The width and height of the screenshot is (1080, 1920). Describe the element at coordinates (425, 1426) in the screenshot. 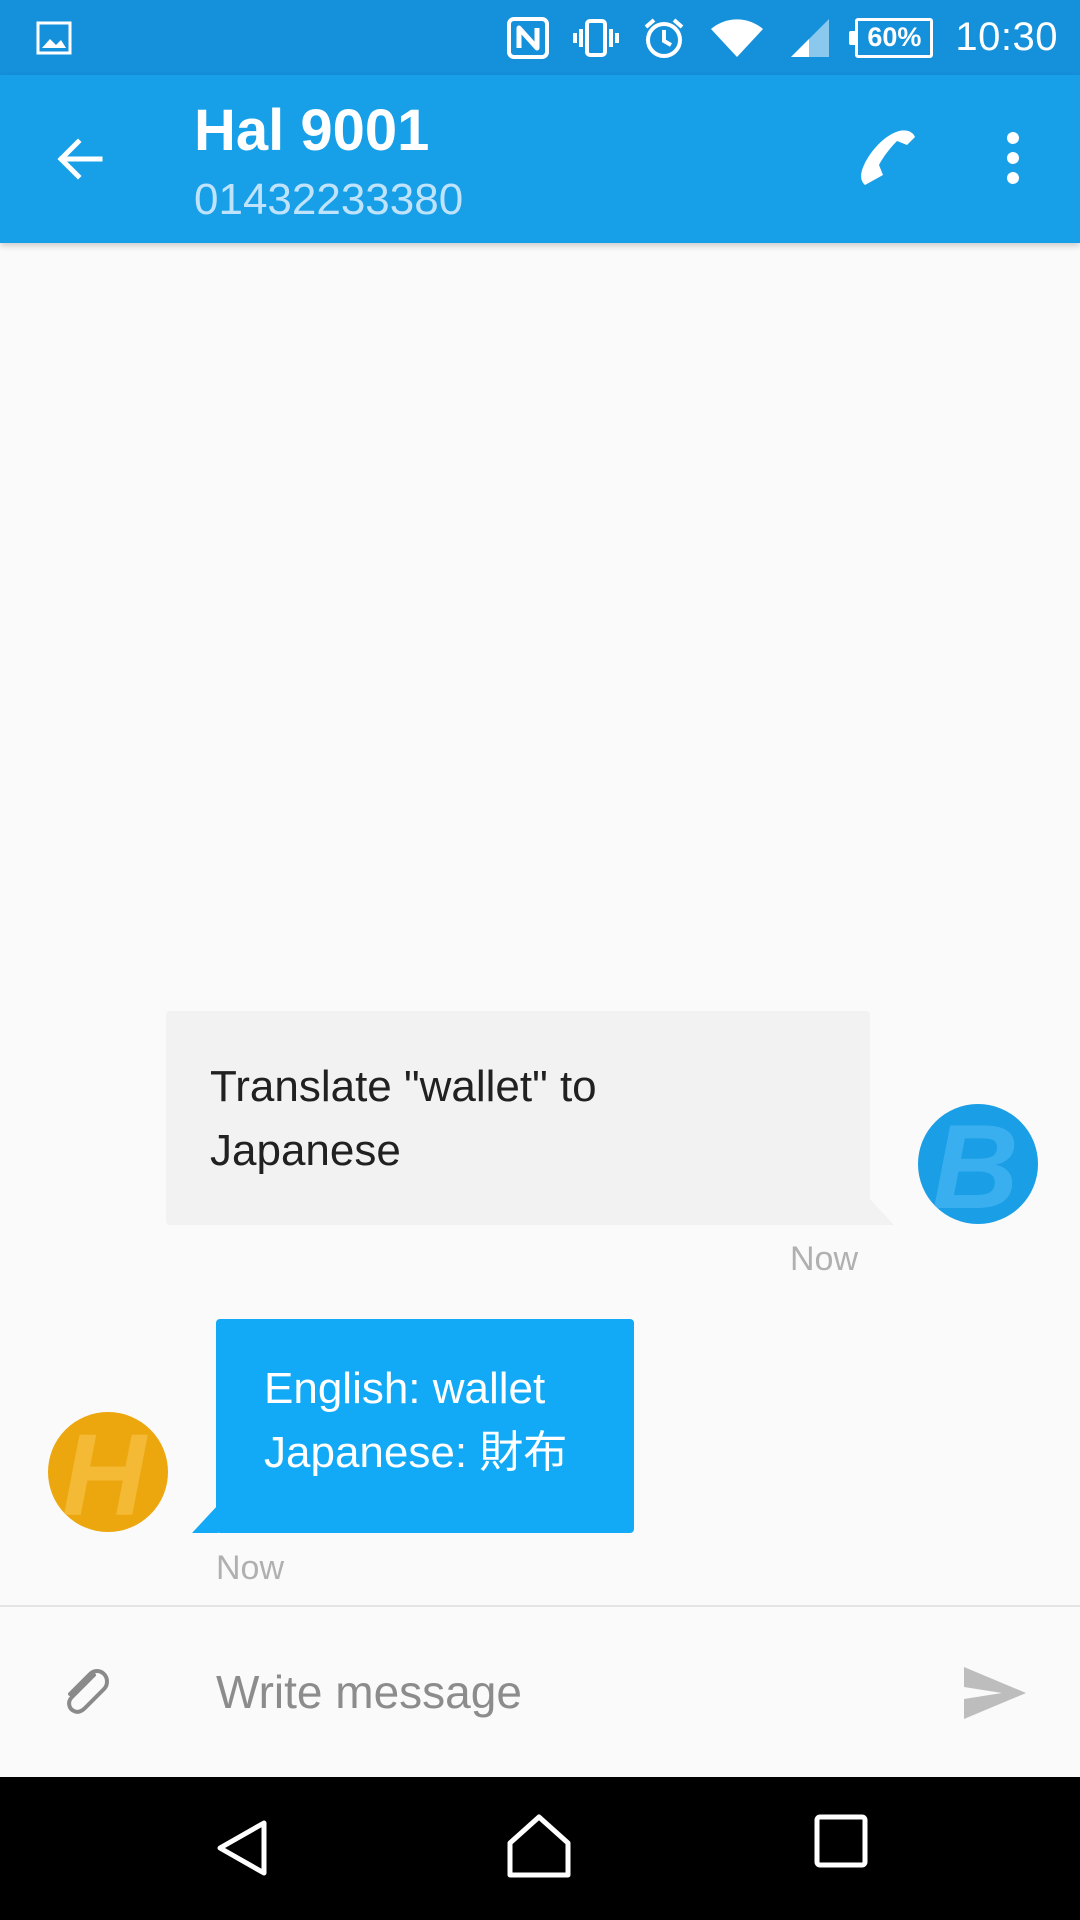

I see `message-bubble-incoming: English: wallet Japanese: 財布` at that location.